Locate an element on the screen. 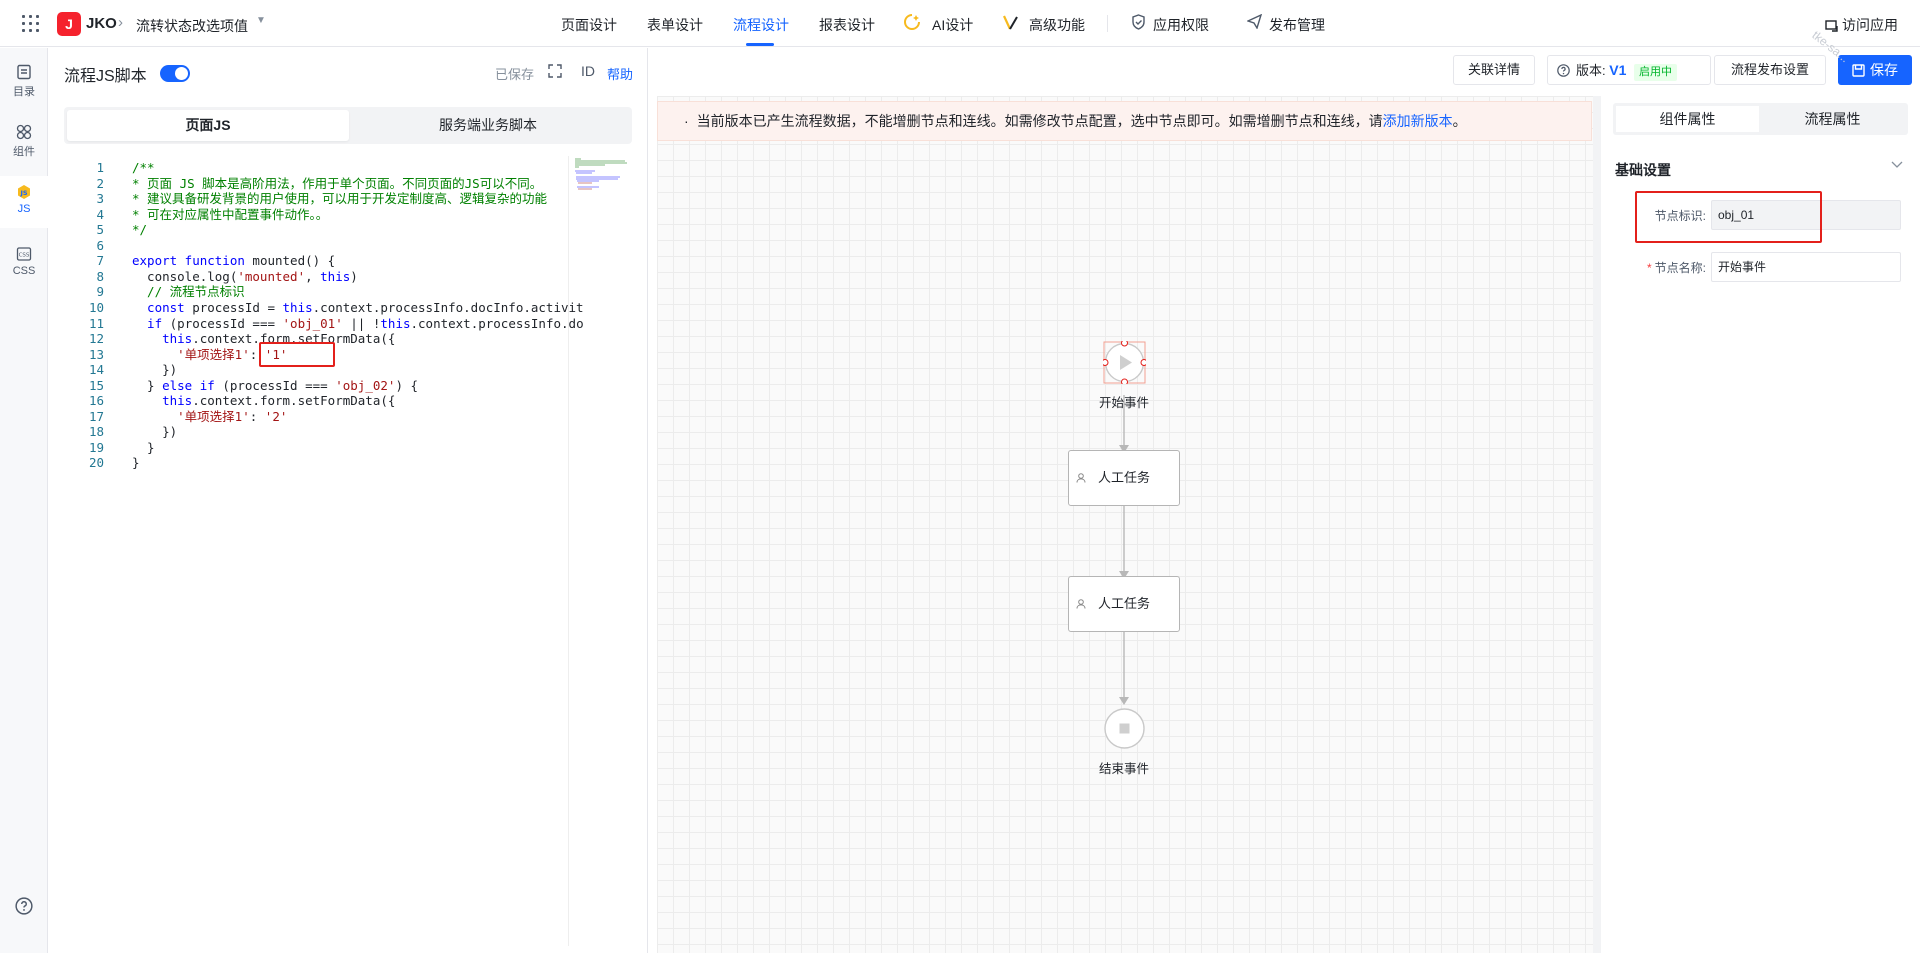 The height and width of the screenshot is (953, 1920). node-id-highlight-box is located at coordinates (1728, 217).